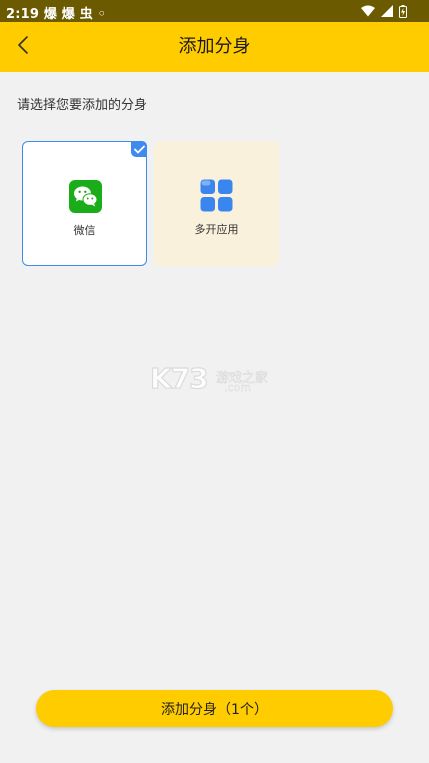  Describe the element at coordinates (214, 708) in the screenshot. I see `add-clone-button: 添加分身（1个）` at that location.